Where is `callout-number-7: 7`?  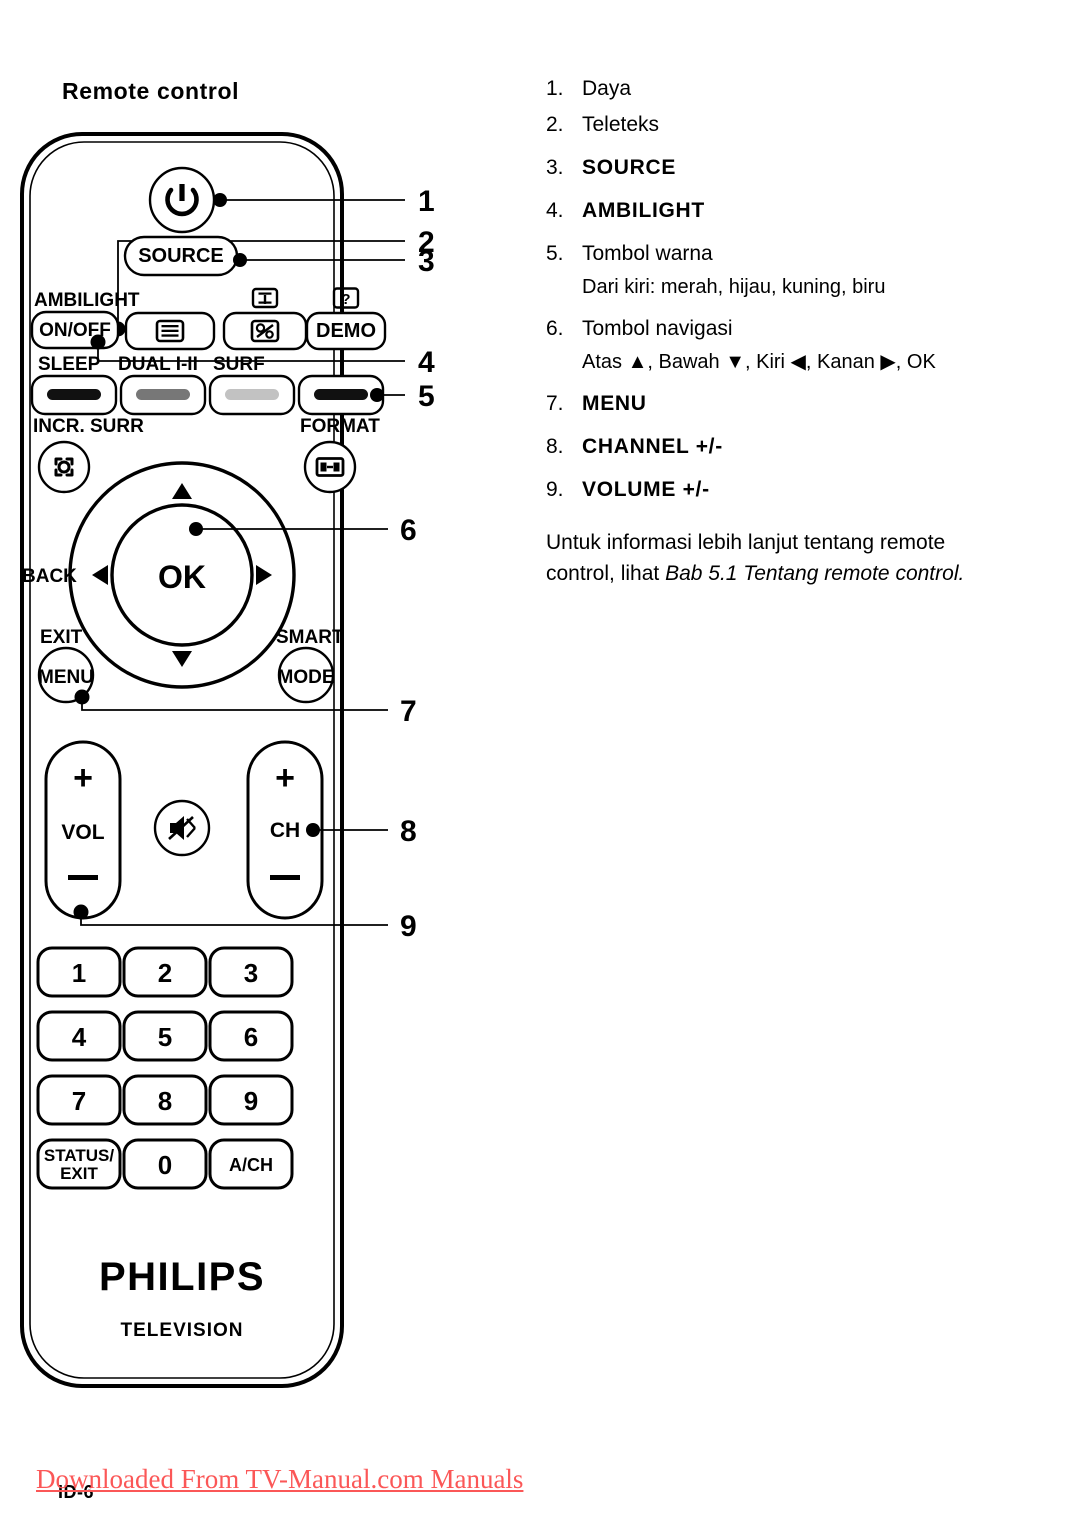
callout-number-7: 7 is located at coordinates (408, 711).